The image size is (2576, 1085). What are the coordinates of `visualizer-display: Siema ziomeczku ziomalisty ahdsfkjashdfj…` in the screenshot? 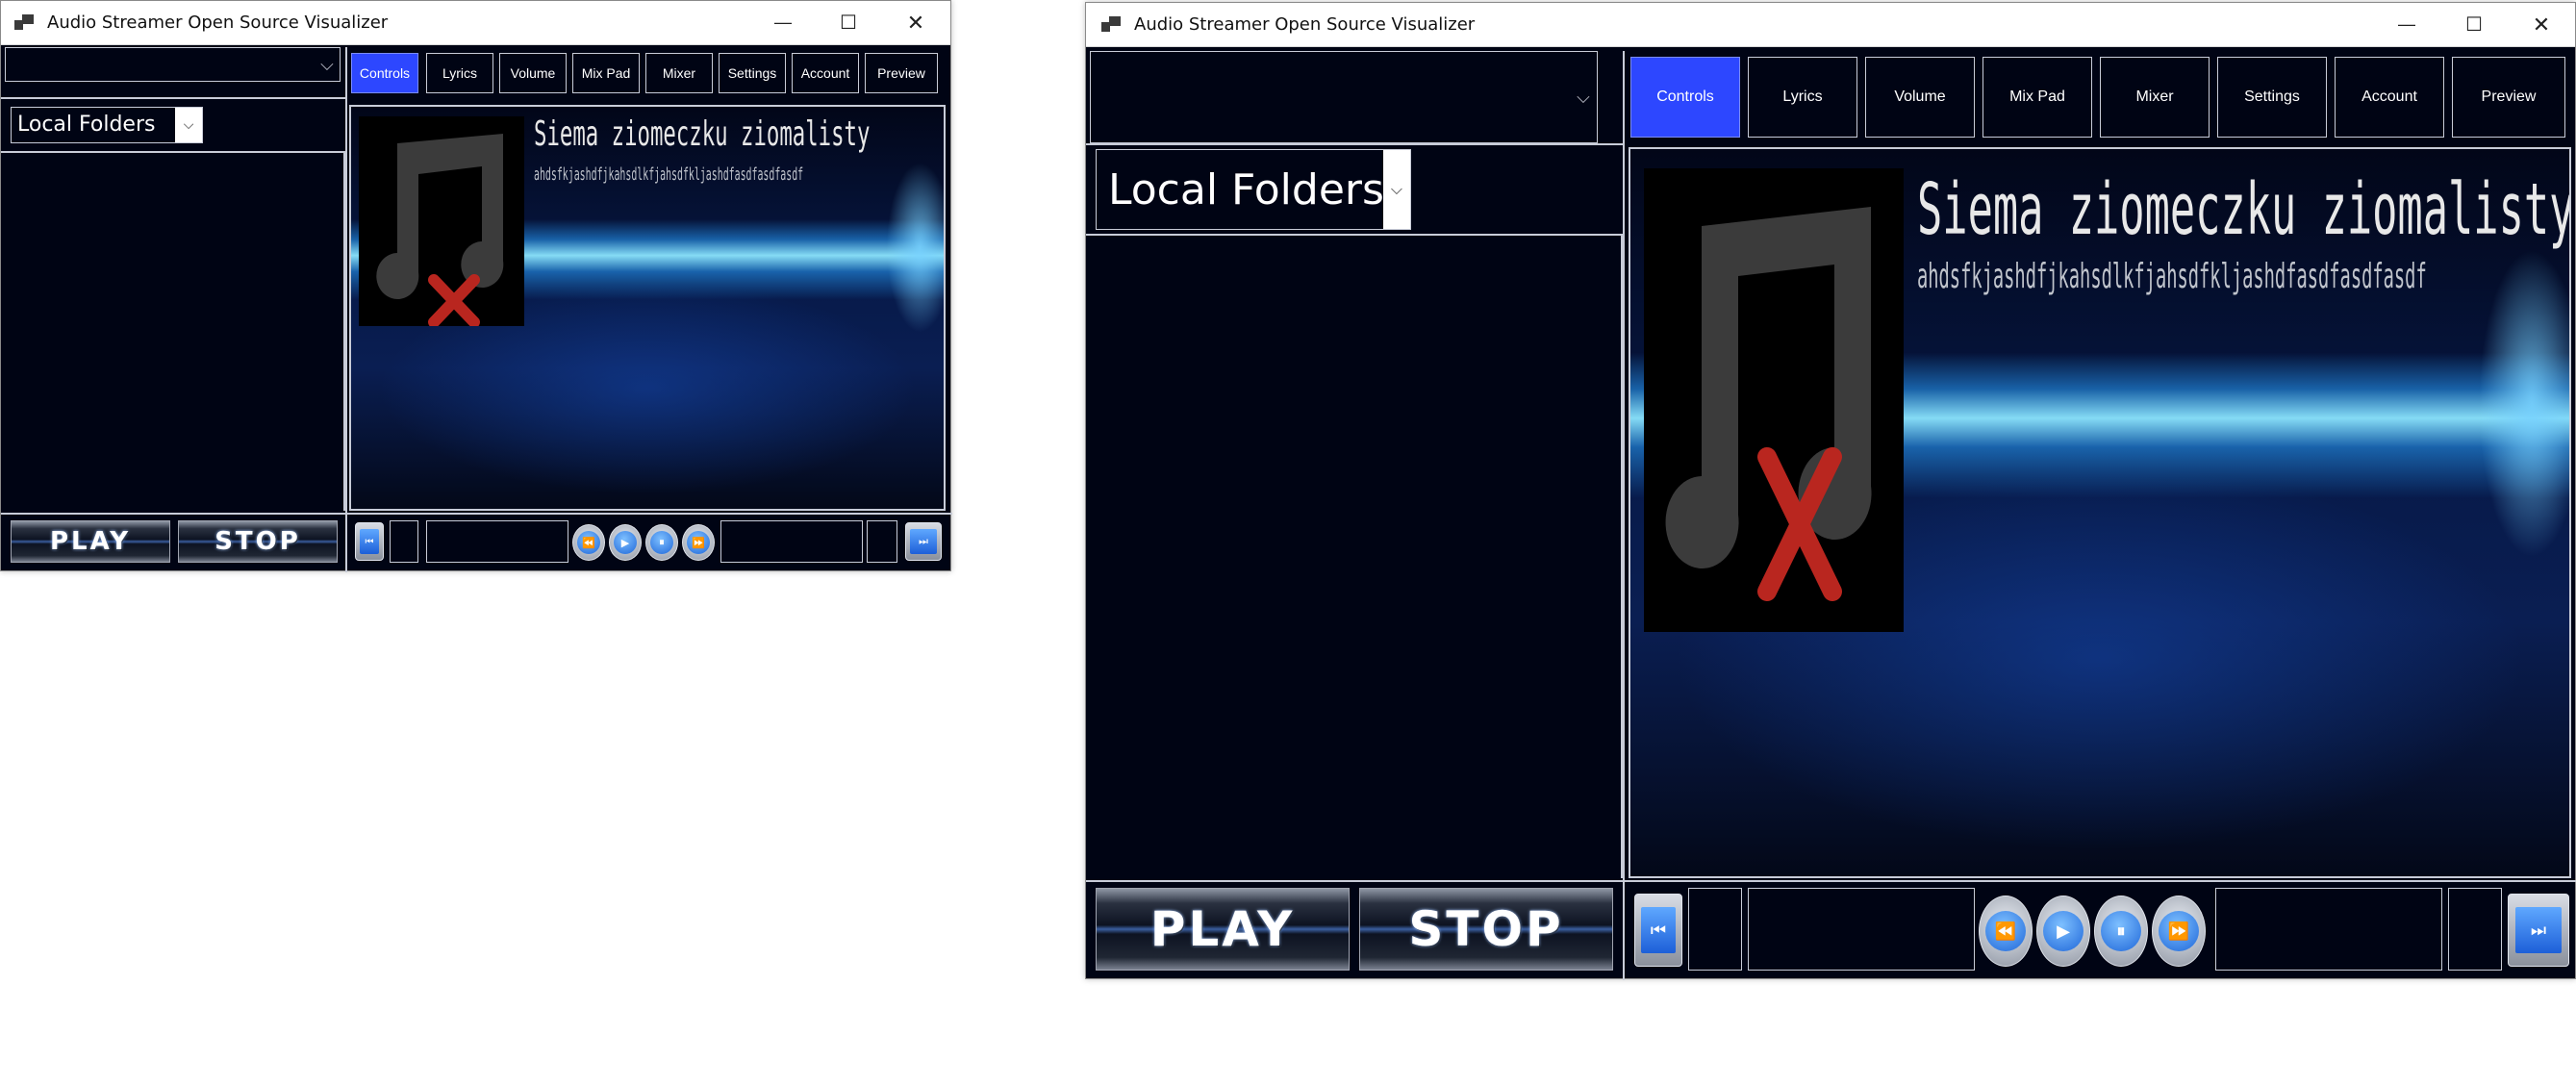 It's located at (647, 308).